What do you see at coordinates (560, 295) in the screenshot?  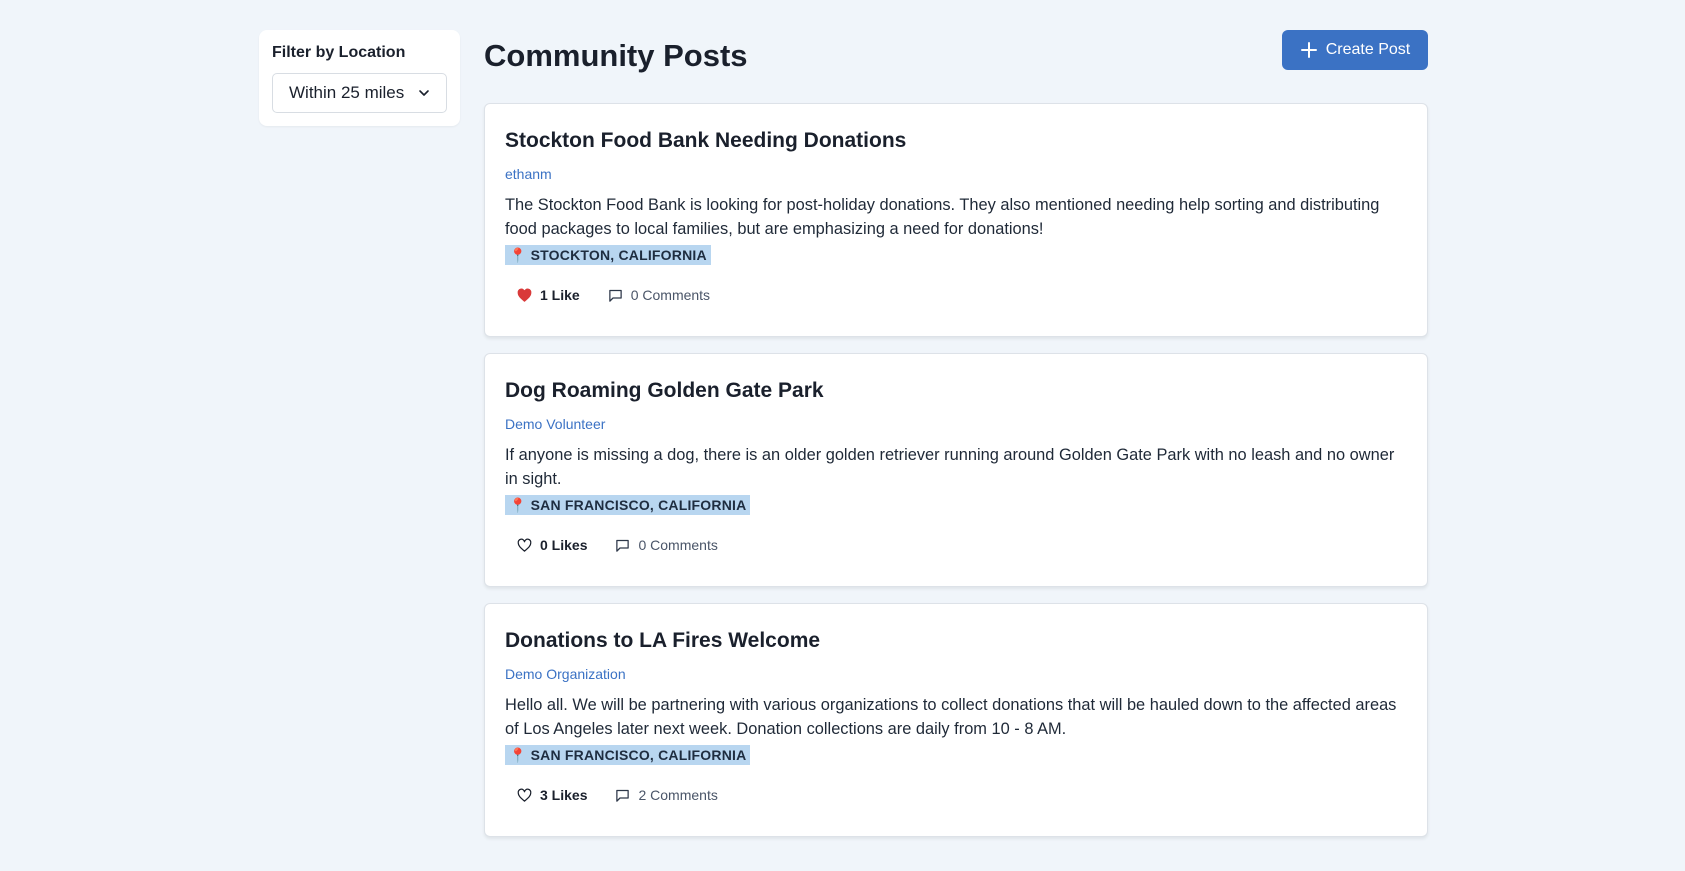 I see `like-count: 1 Like` at bounding box center [560, 295].